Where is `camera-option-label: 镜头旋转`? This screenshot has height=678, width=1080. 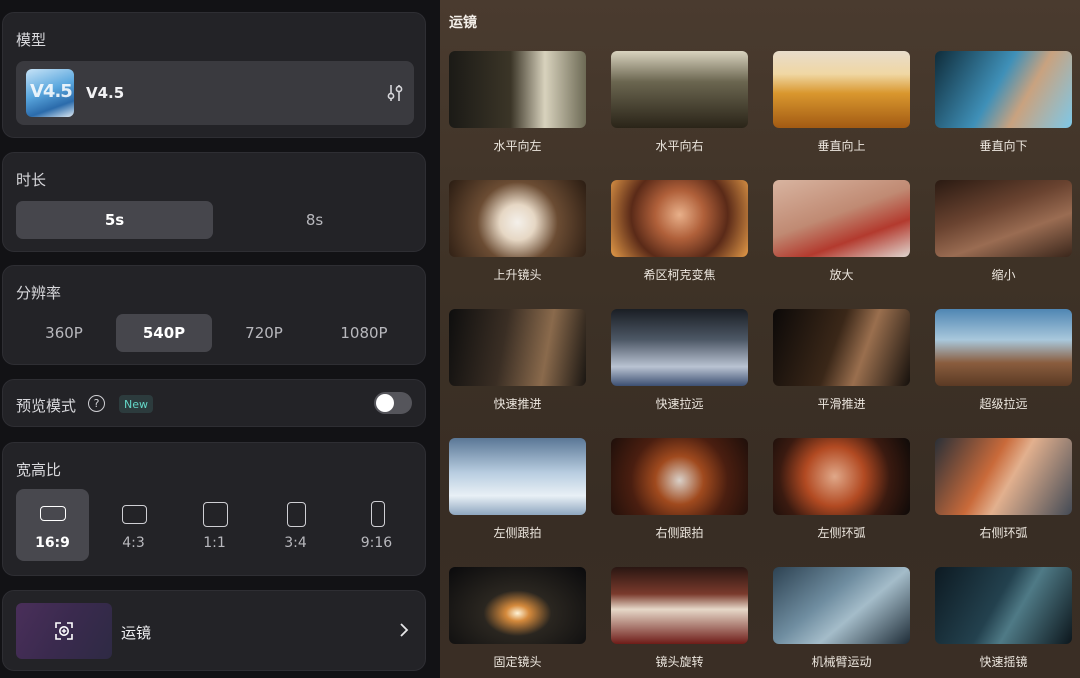 camera-option-label: 镜头旋转 is located at coordinates (679, 662).